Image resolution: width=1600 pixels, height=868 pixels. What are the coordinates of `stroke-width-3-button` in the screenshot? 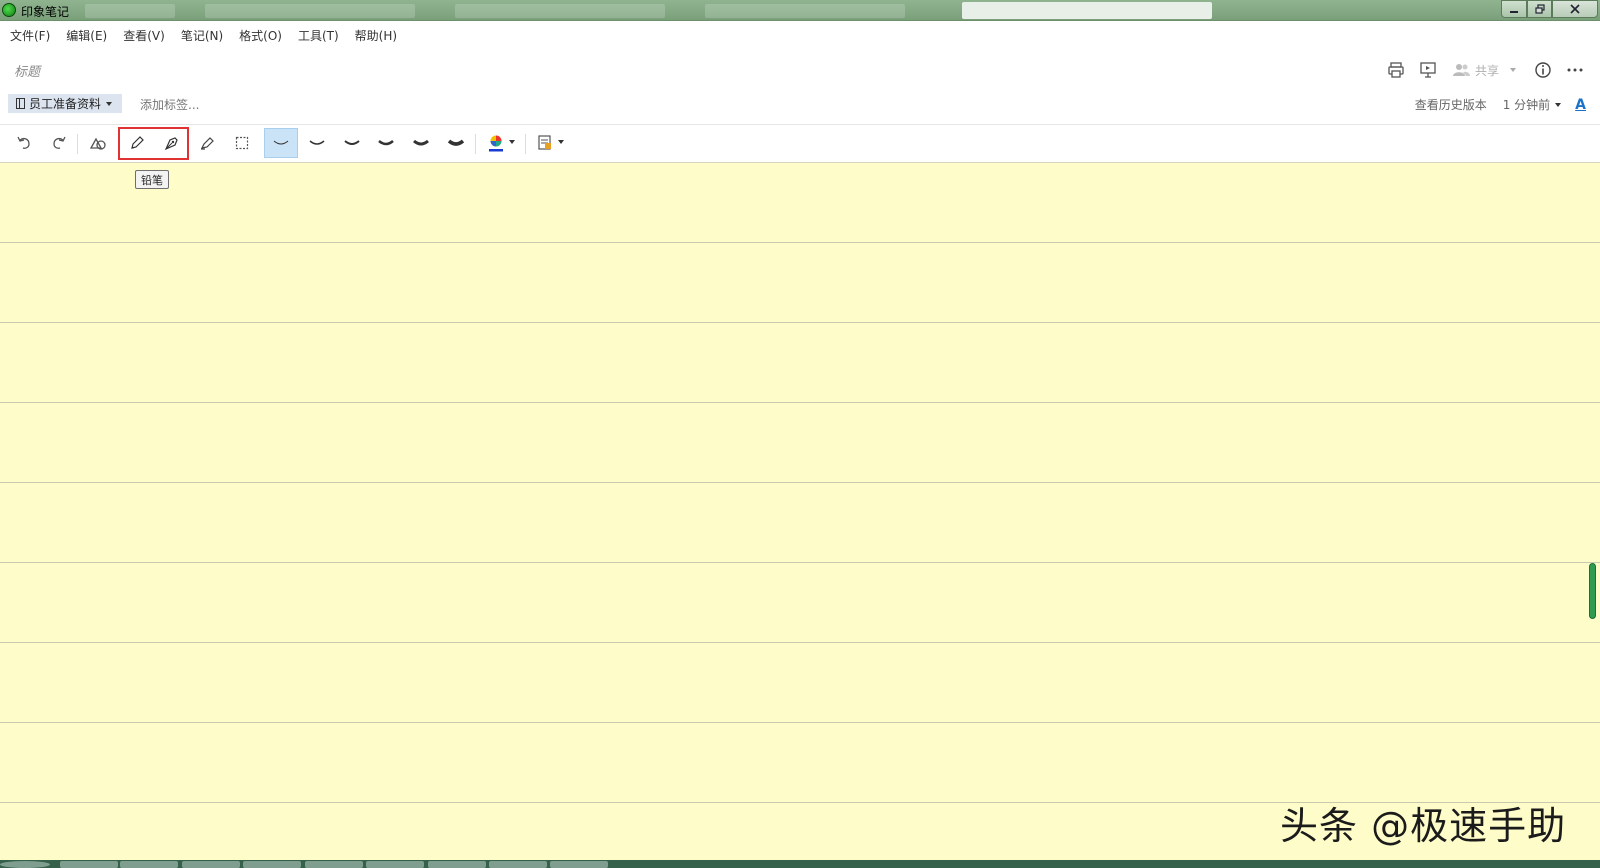 It's located at (352, 143).